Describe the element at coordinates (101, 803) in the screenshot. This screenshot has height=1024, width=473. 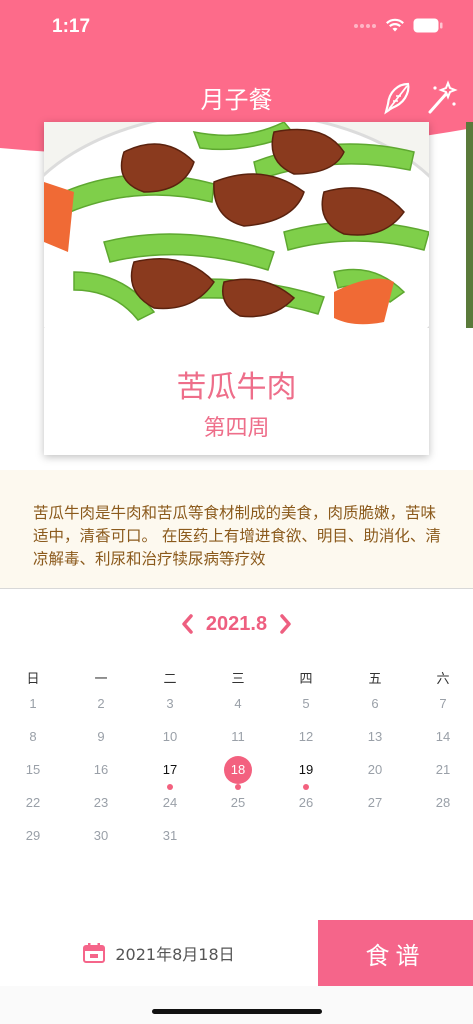
I see `calendar-day: 23` at that location.